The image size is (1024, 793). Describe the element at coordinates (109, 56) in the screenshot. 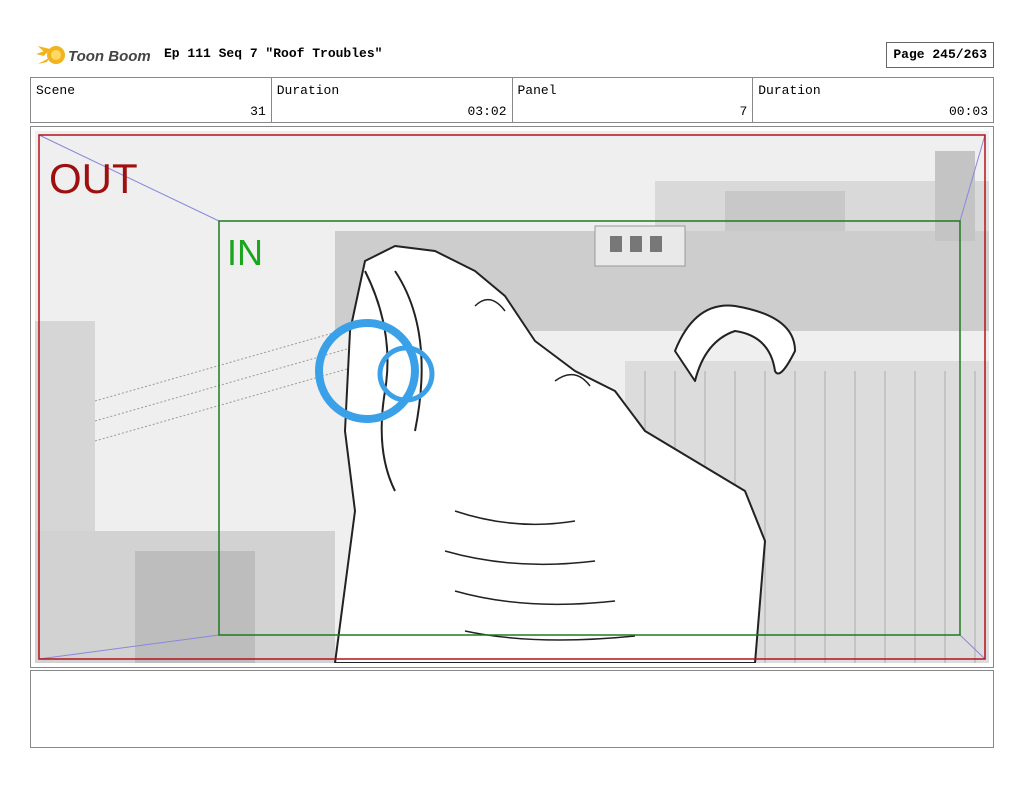

I see `svg-text: Toon Boom` at that location.